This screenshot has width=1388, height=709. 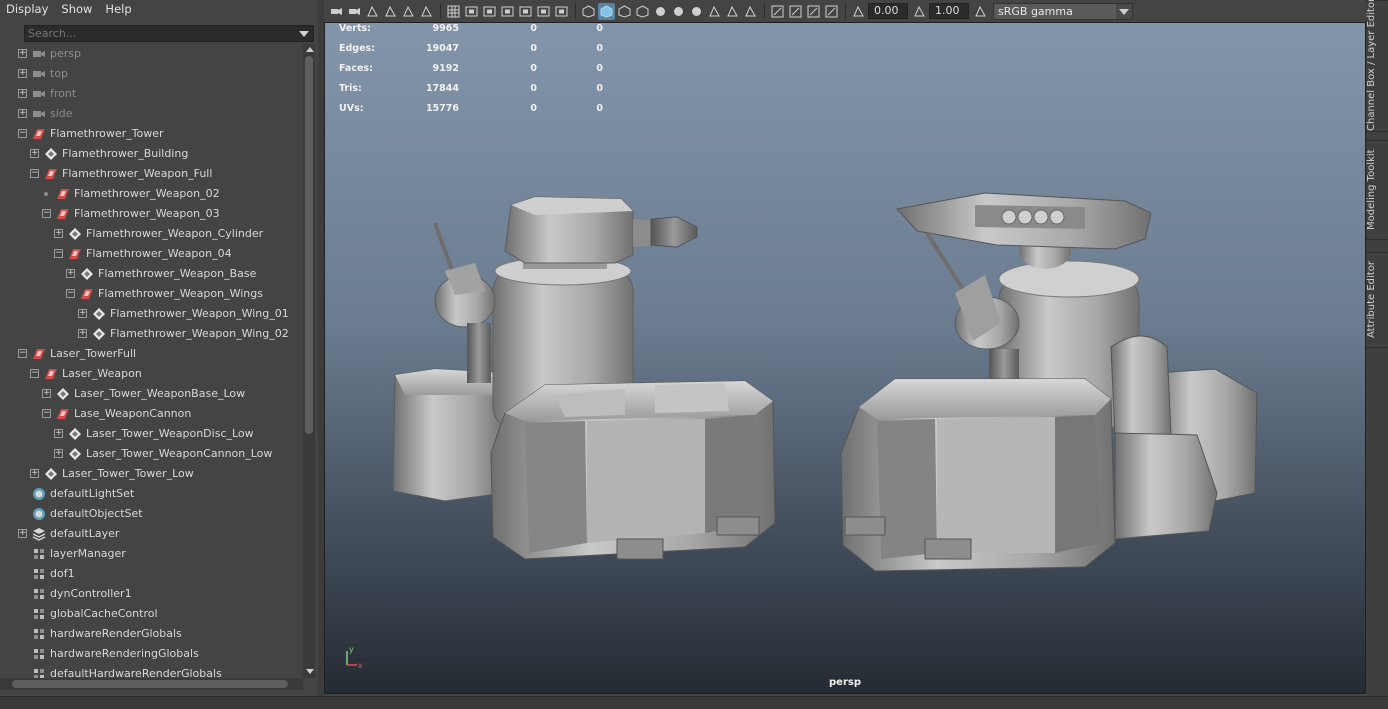 What do you see at coordinates (151, 254) in the screenshot?
I see `outliner-item: − Flamethrower_Weapon_04` at bounding box center [151, 254].